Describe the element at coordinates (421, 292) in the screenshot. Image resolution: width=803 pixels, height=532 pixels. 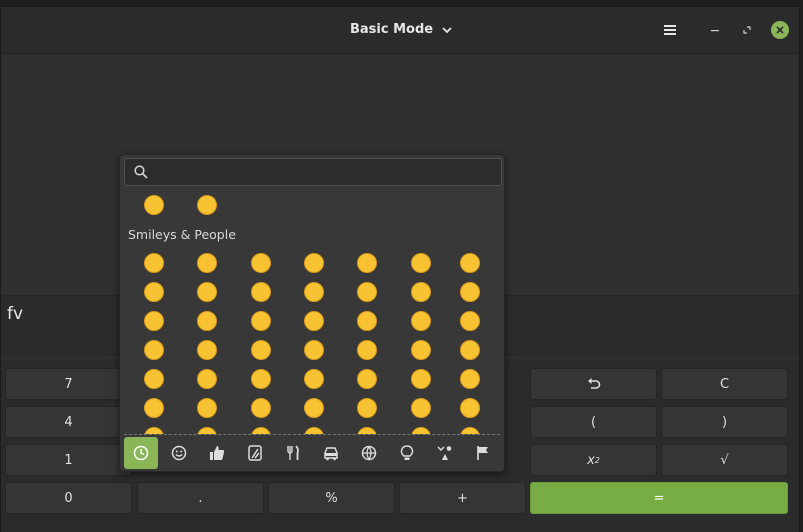
I see `emoji-heart-eyes` at that location.